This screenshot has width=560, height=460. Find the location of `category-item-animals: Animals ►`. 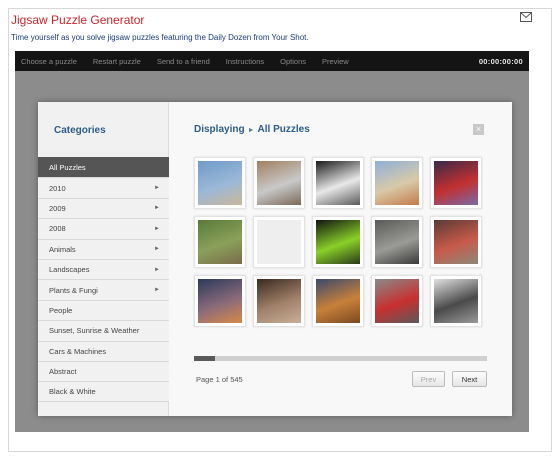

category-item-animals: Animals ► is located at coordinates (103, 248).